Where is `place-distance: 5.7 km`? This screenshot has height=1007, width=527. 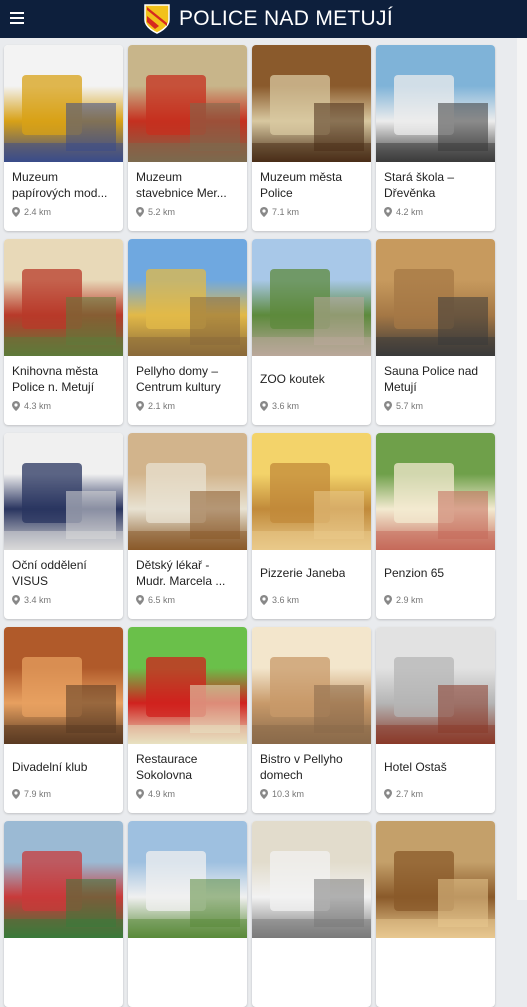 place-distance: 5.7 km is located at coordinates (403, 406).